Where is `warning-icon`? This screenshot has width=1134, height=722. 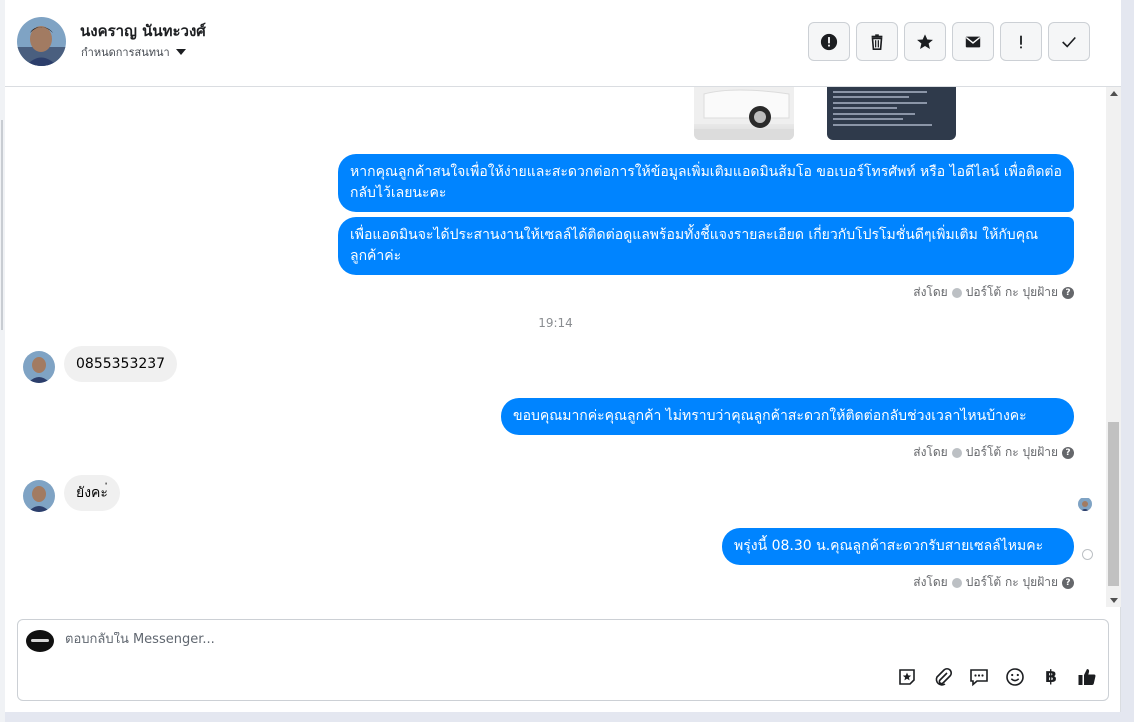 warning-icon is located at coordinates (829, 41).